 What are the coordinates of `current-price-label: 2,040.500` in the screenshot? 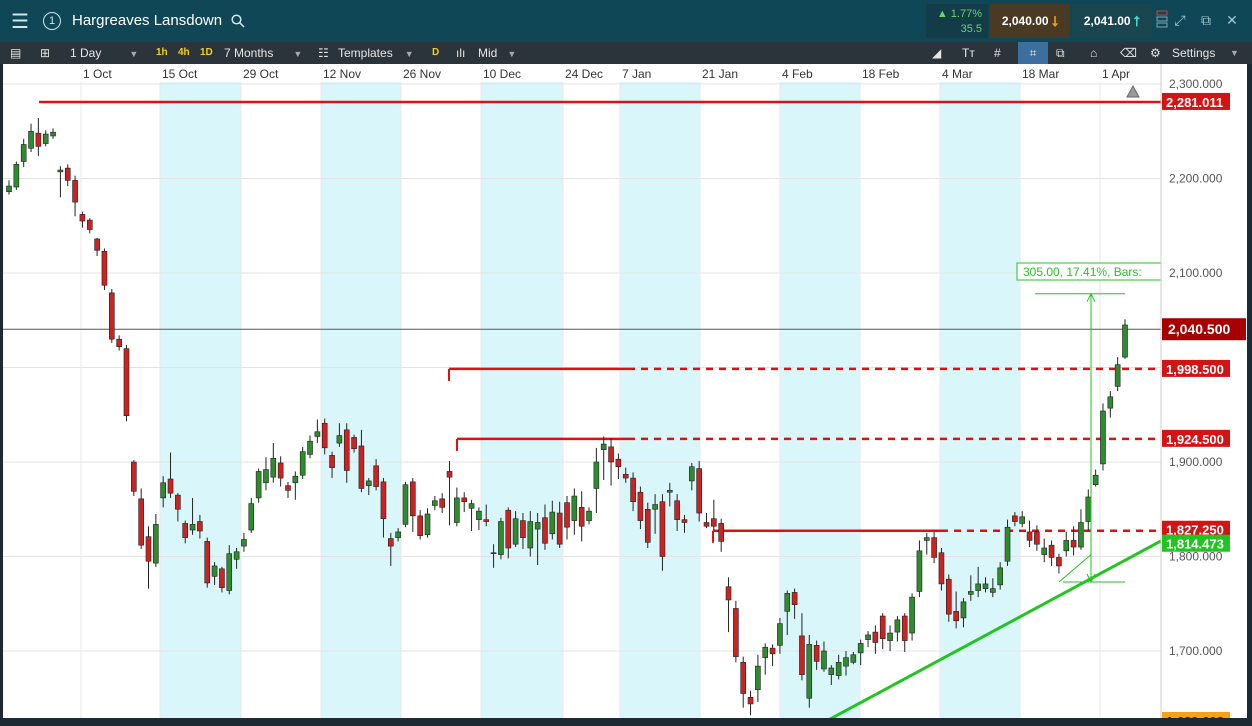 It's located at (1204, 329).